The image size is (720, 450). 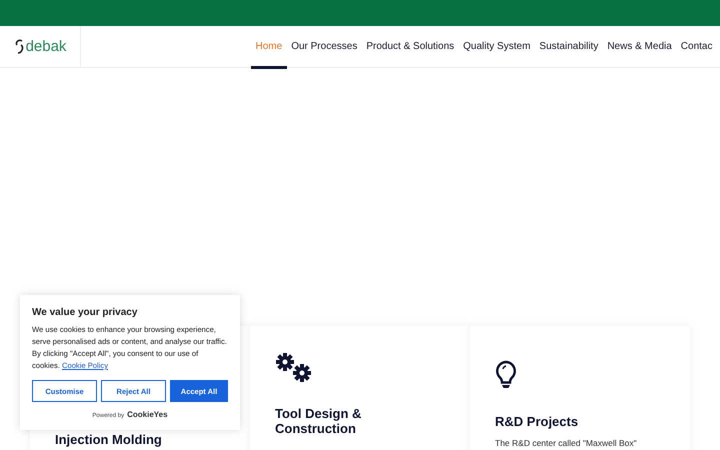 What do you see at coordinates (639, 46) in the screenshot?
I see `nav-link: News & Media` at bounding box center [639, 46].